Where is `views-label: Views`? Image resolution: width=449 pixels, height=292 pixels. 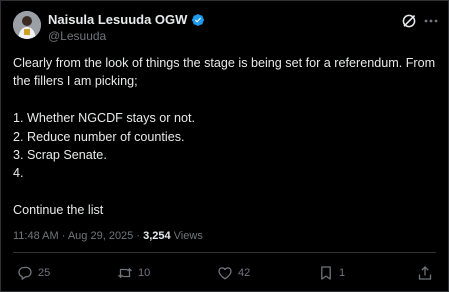 views-label: Views is located at coordinates (188, 236).